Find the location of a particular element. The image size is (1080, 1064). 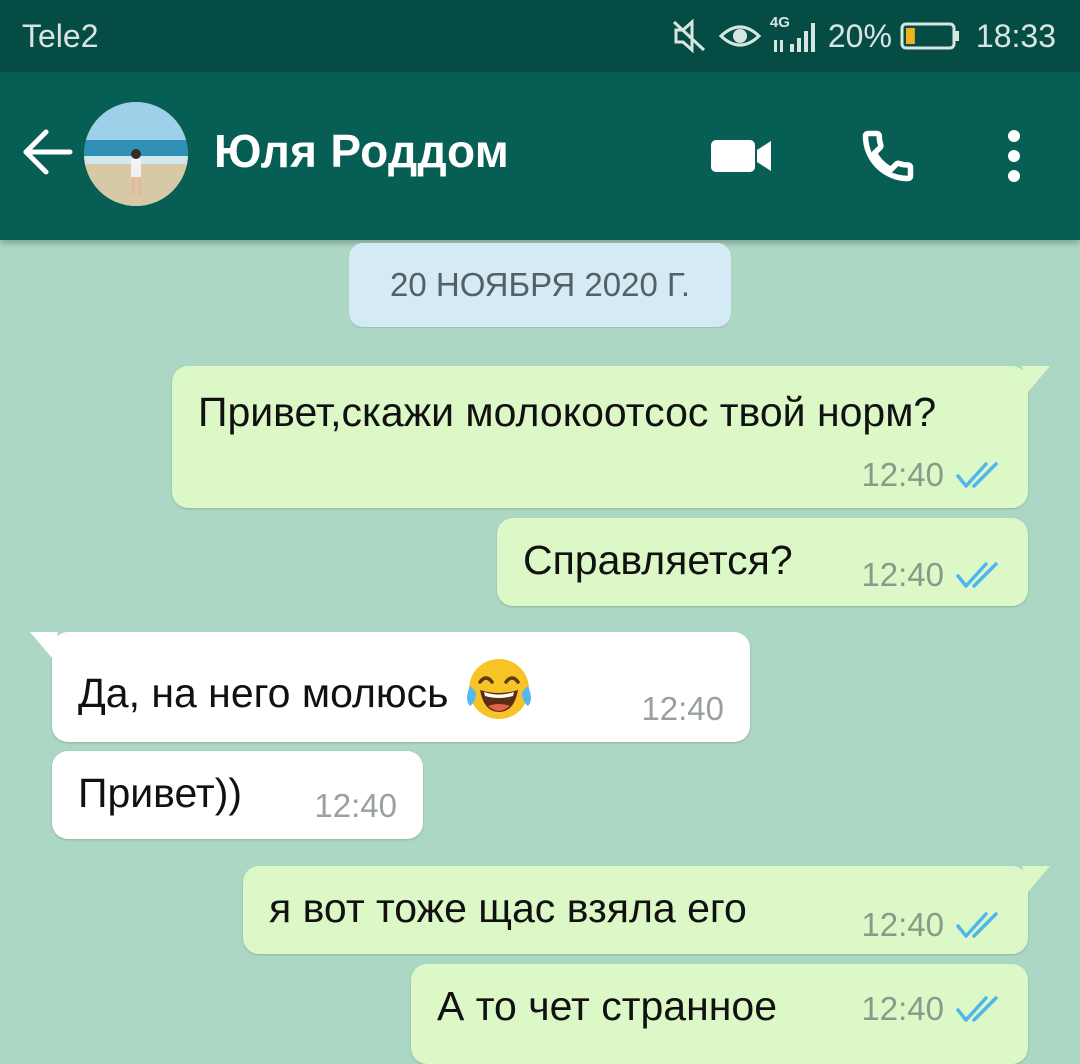

message-text: Да, на него молюсь is located at coordinates (306, 696).